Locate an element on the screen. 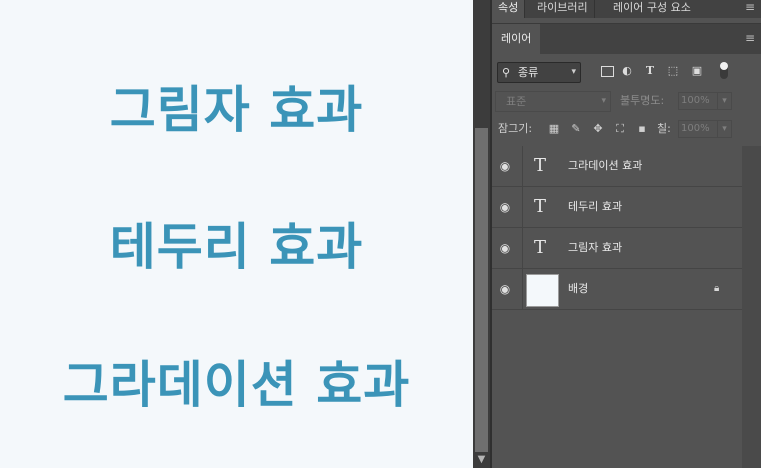  canvas-scrollbar: ▼ is located at coordinates (481, 234).